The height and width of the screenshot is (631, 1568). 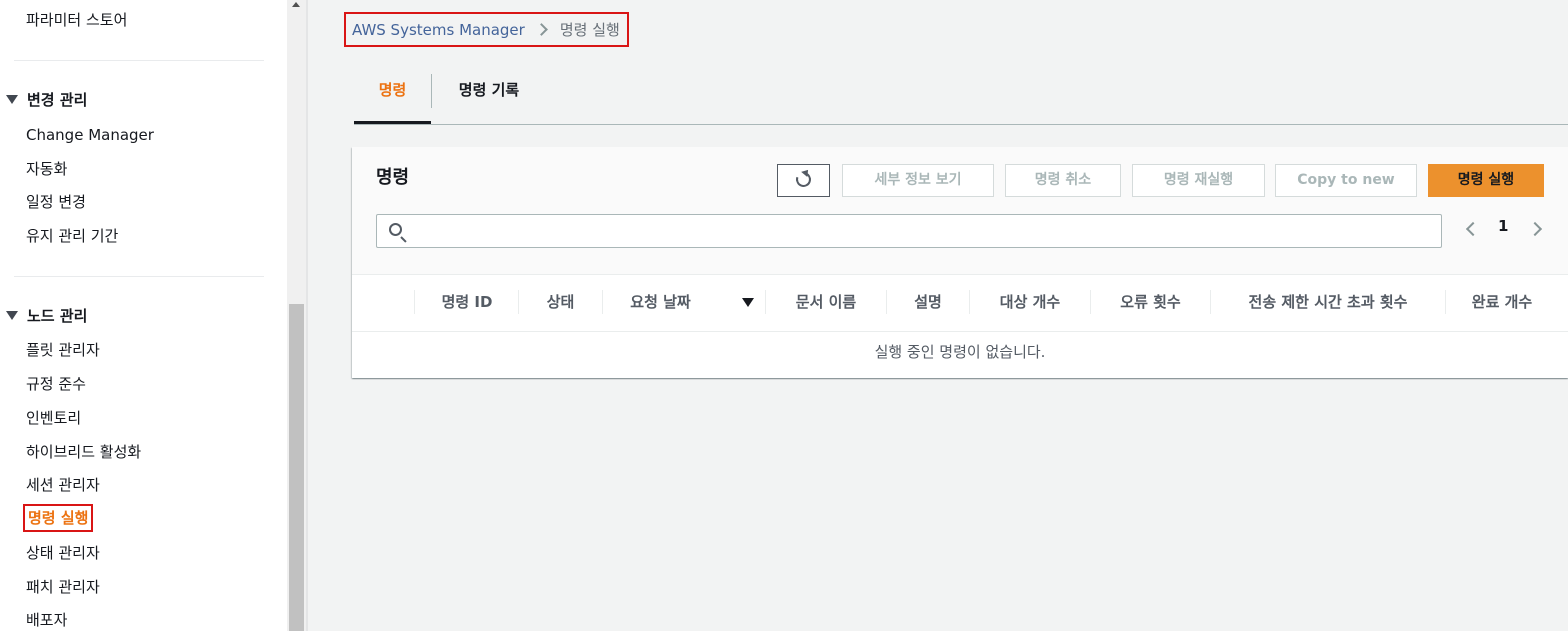 I want to click on column-header-completed-count: 완료 개수, so click(x=1502, y=302).